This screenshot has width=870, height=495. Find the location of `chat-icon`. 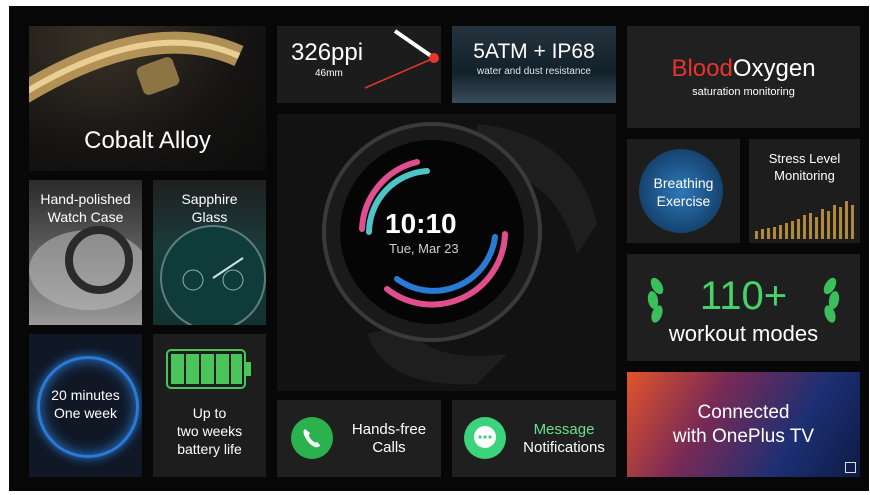

chat-icon is located at coordinates (485, 438).